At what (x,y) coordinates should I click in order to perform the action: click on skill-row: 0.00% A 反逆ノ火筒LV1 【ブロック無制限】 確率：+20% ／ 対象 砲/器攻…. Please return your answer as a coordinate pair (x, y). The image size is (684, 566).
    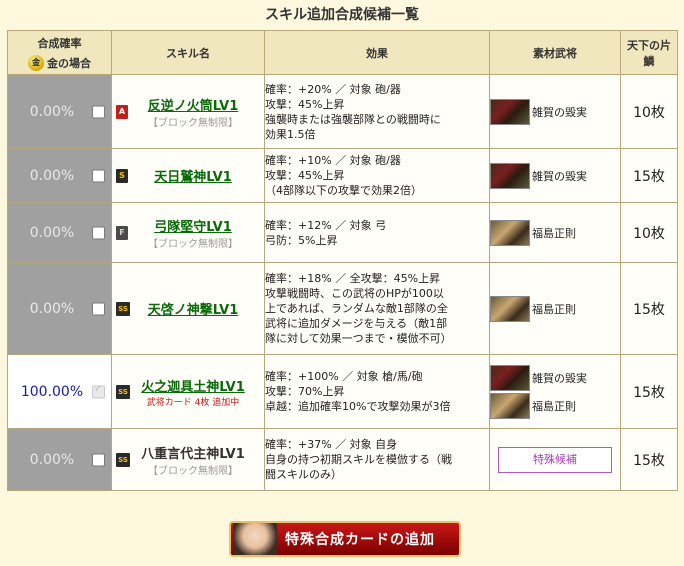
    Looking at the image, I should click on (342, 111).